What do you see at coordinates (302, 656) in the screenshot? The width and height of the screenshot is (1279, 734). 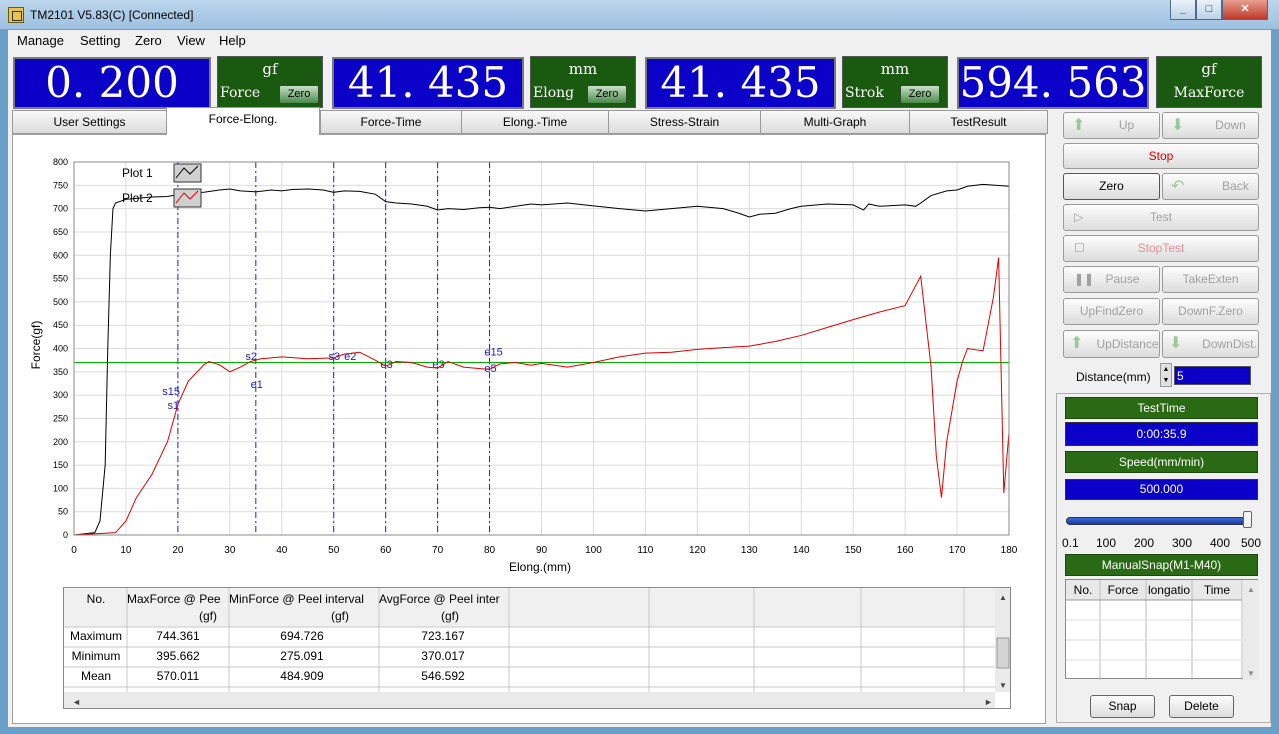 I see `svg-text: 275.091` at bounding box center [302, 656].